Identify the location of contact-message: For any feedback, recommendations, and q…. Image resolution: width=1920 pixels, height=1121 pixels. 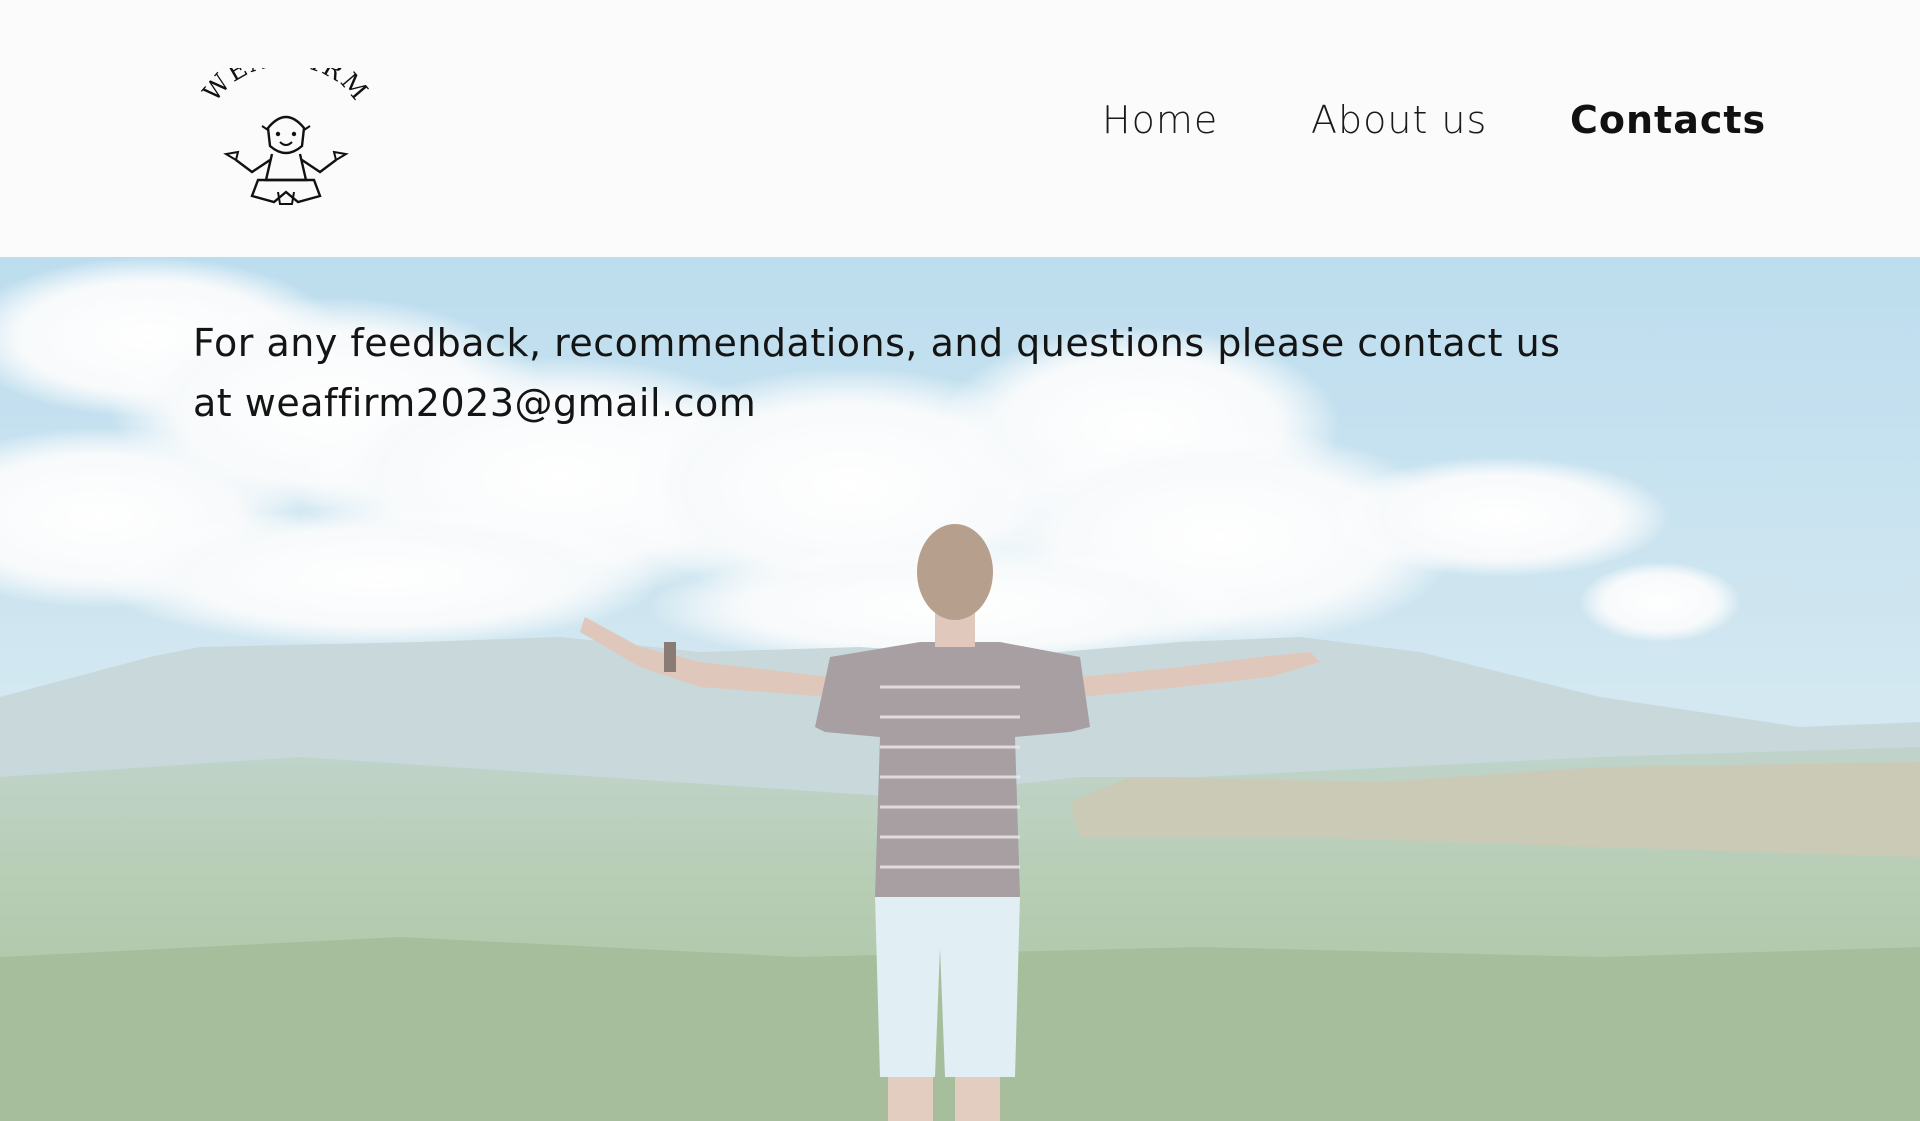
(877, 373).